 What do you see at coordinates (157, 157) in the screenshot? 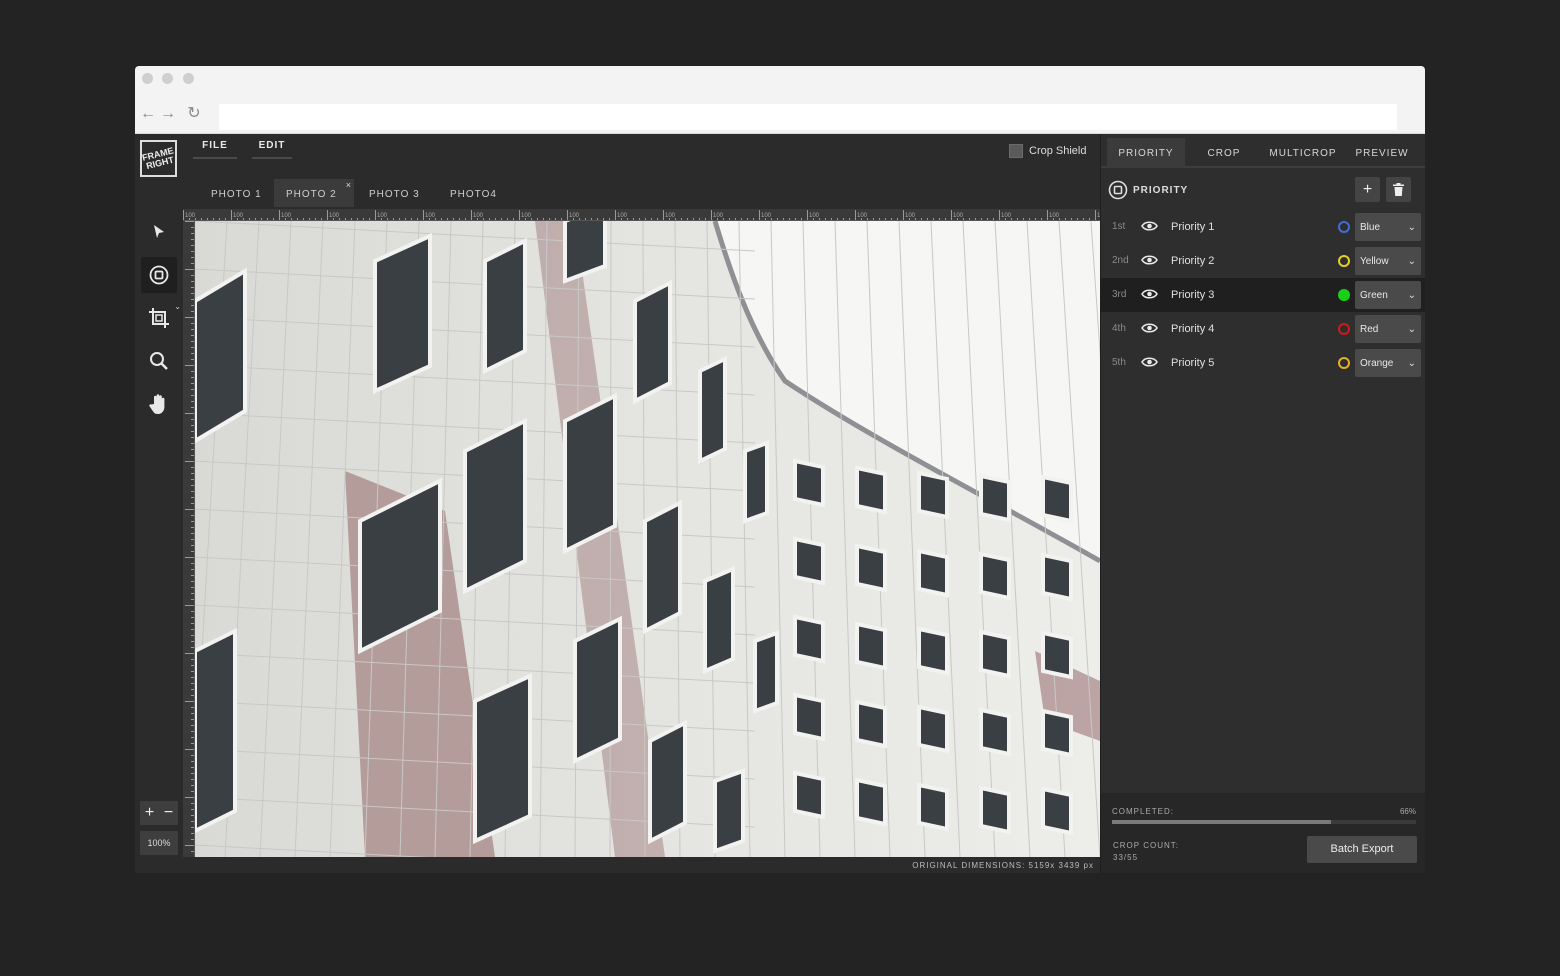
I see `logo-text: FRAME RIGHT` at bounding box center [157, 157].